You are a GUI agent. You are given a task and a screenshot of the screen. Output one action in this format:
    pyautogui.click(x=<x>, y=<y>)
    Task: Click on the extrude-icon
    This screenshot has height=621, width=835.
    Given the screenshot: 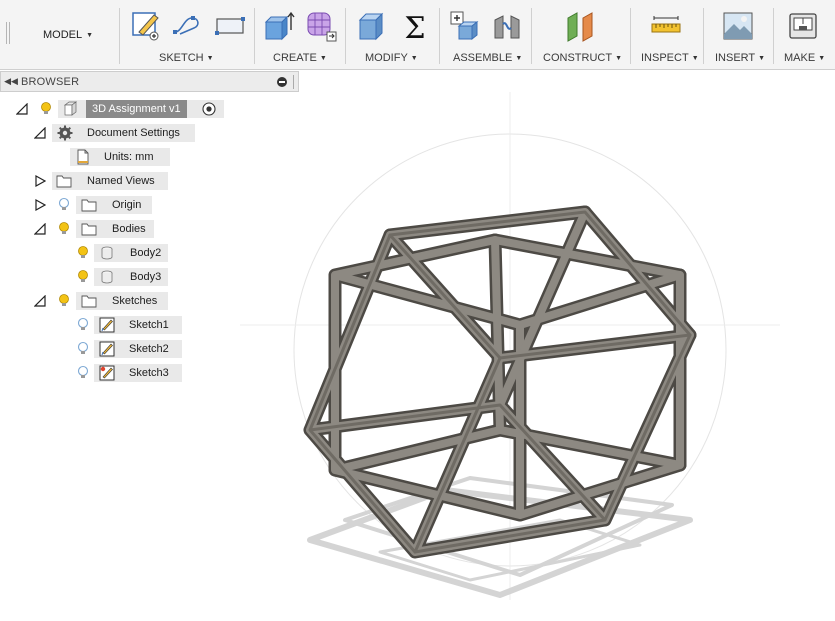 What is the action you would take?
    pyautogui.click(x=279, y=26)
    